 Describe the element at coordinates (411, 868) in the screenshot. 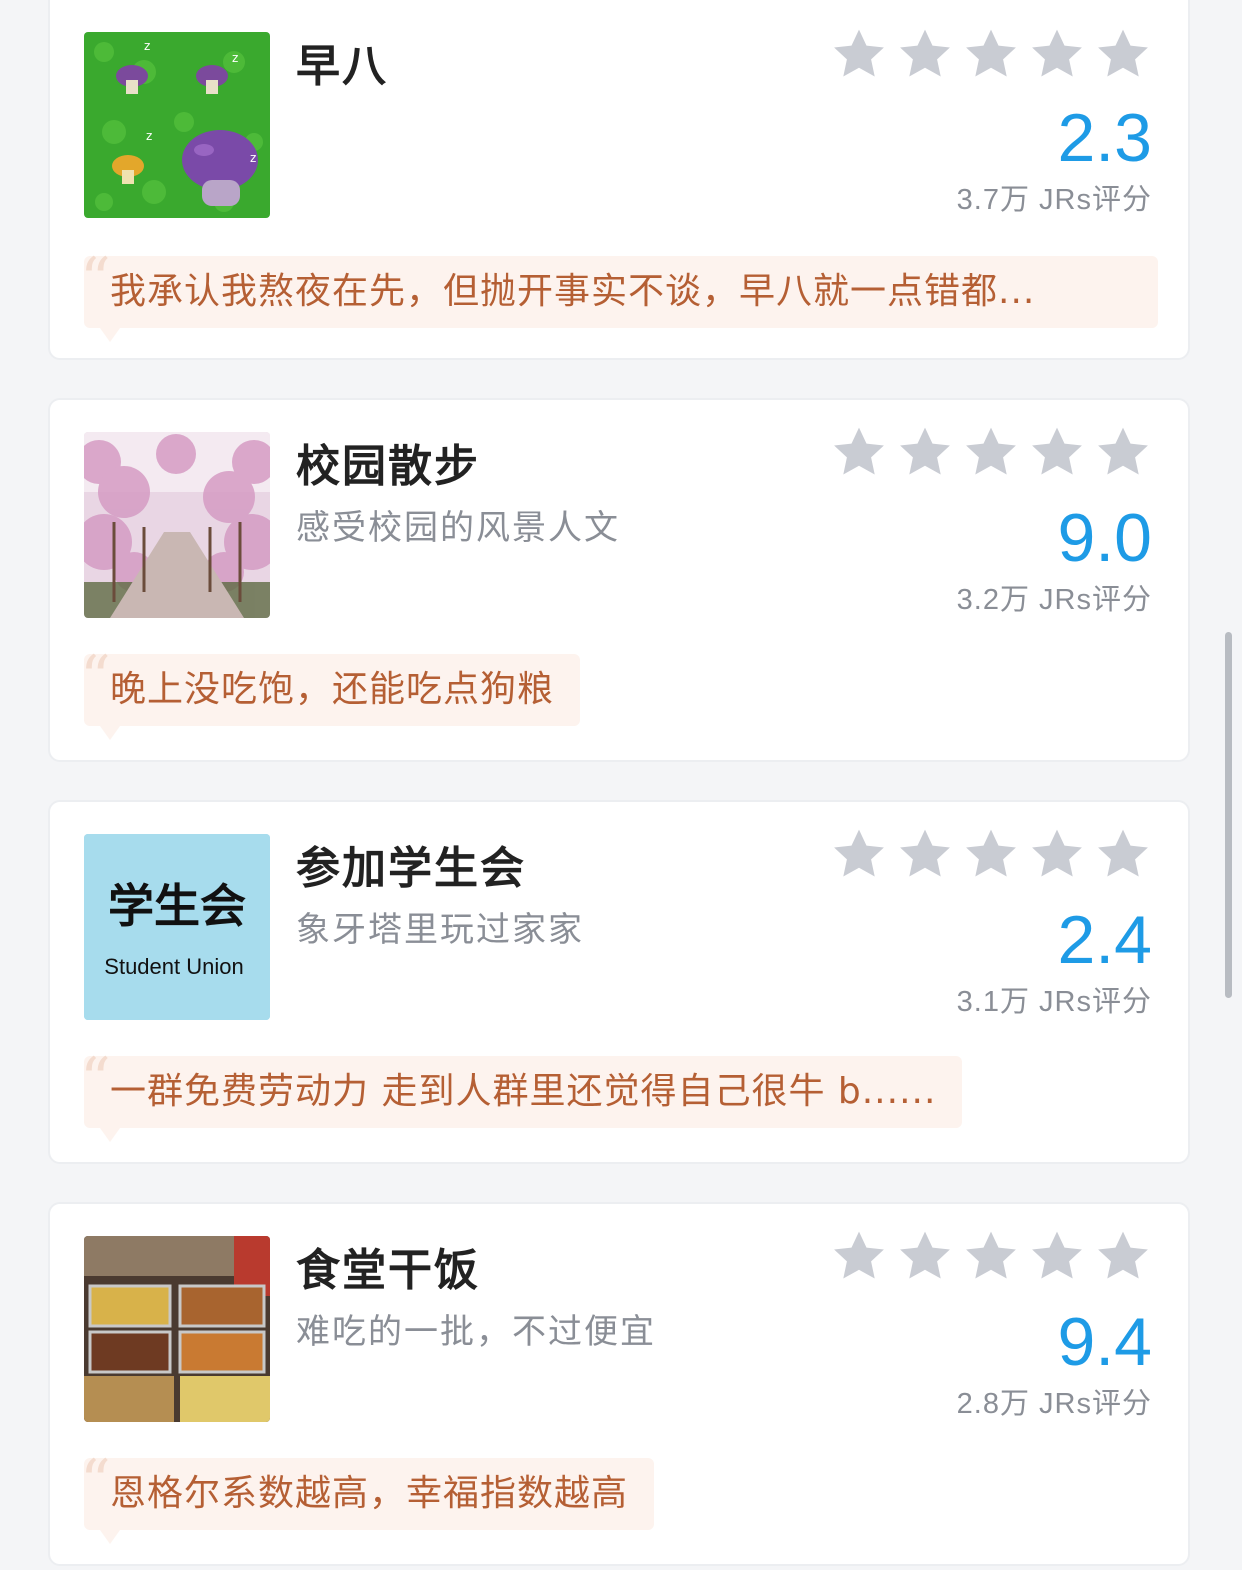

I see `item-title: 参加学生会` at that location.